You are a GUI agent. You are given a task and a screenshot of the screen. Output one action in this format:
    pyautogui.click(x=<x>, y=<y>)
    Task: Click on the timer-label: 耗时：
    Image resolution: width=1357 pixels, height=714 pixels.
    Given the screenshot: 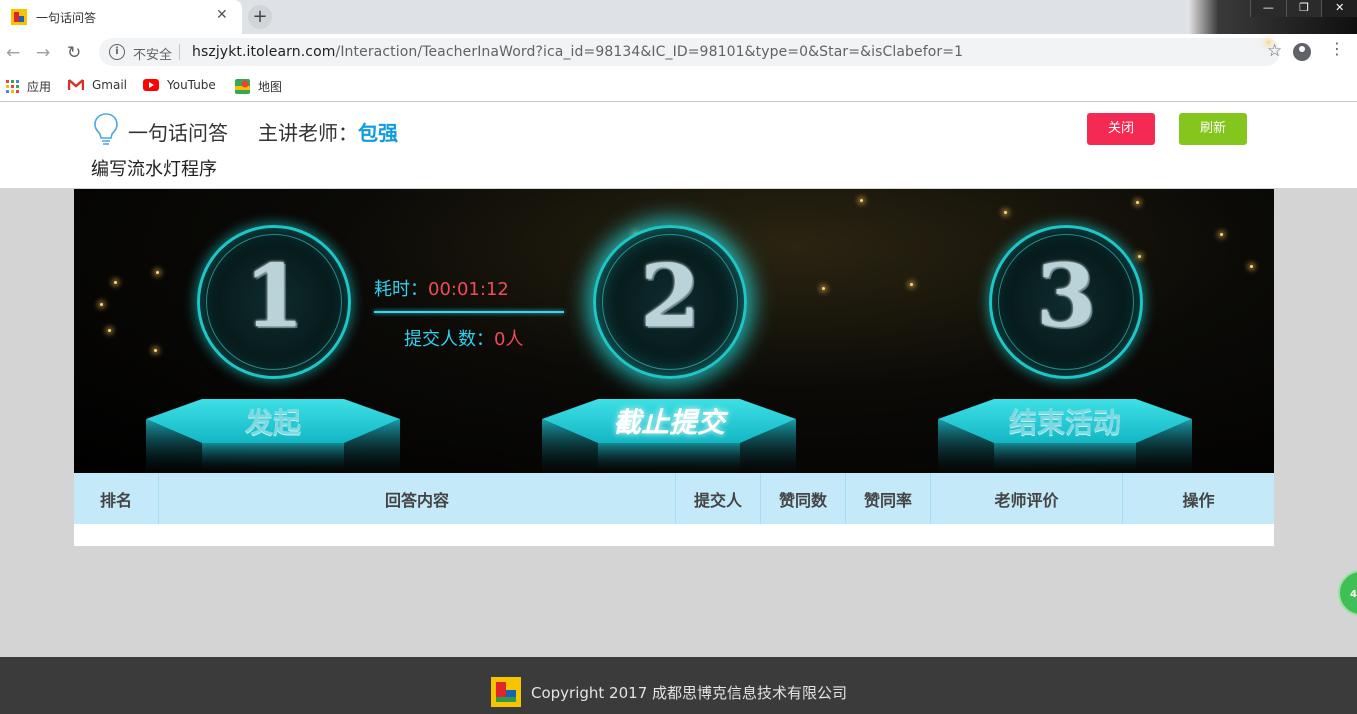 What is the action you would take?
    pyautogui.click(x=401, y=289)
    